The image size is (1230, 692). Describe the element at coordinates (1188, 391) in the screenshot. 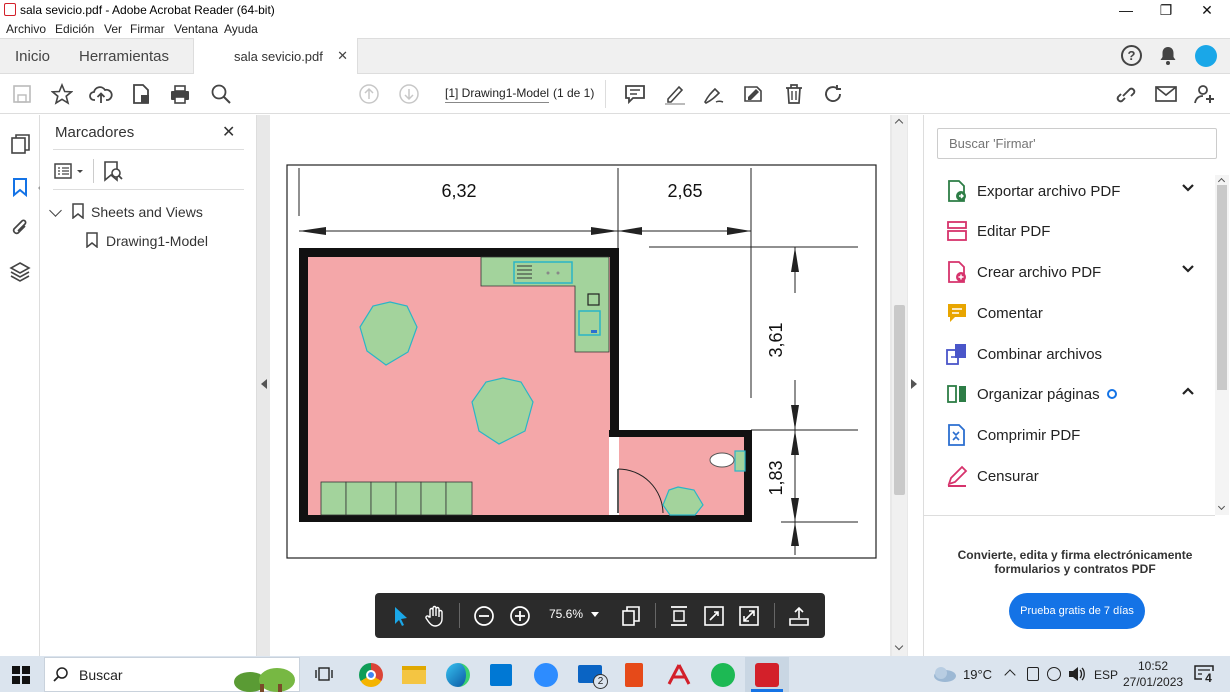

I see `chevron-up-icon` at that location.